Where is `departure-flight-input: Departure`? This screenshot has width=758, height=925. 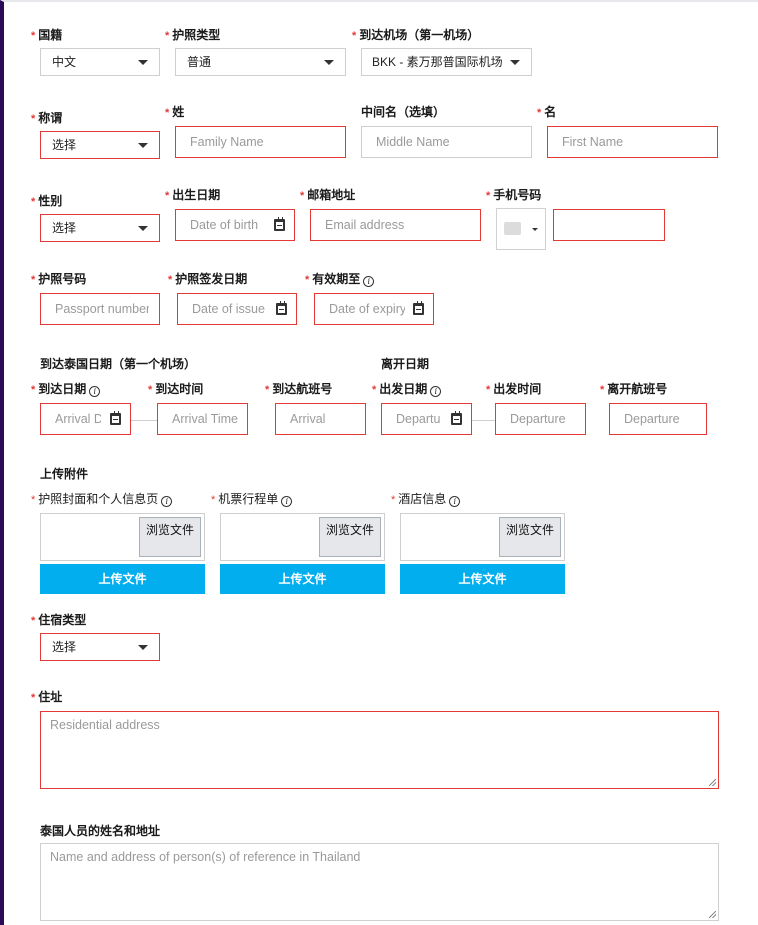 departure-flight-input: Departure is located at coordinates (658, 419).